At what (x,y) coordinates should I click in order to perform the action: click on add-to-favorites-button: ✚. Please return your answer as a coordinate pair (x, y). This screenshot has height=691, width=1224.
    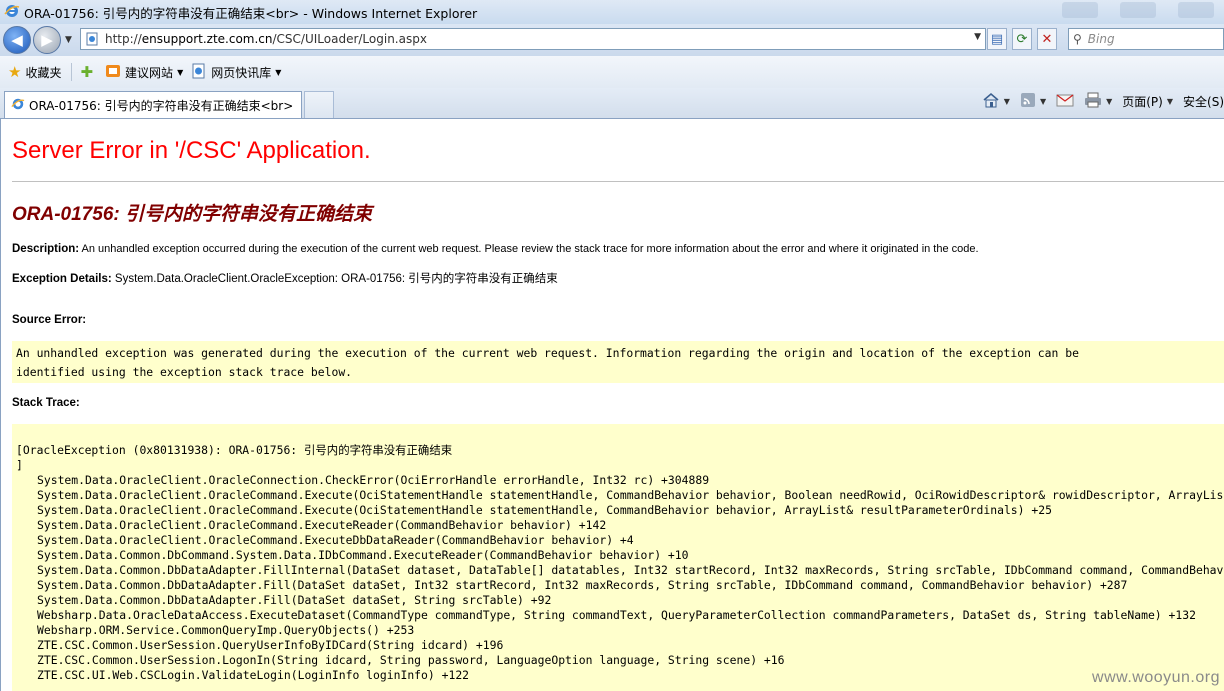
    Looking at the image, I should click on (88, 72).